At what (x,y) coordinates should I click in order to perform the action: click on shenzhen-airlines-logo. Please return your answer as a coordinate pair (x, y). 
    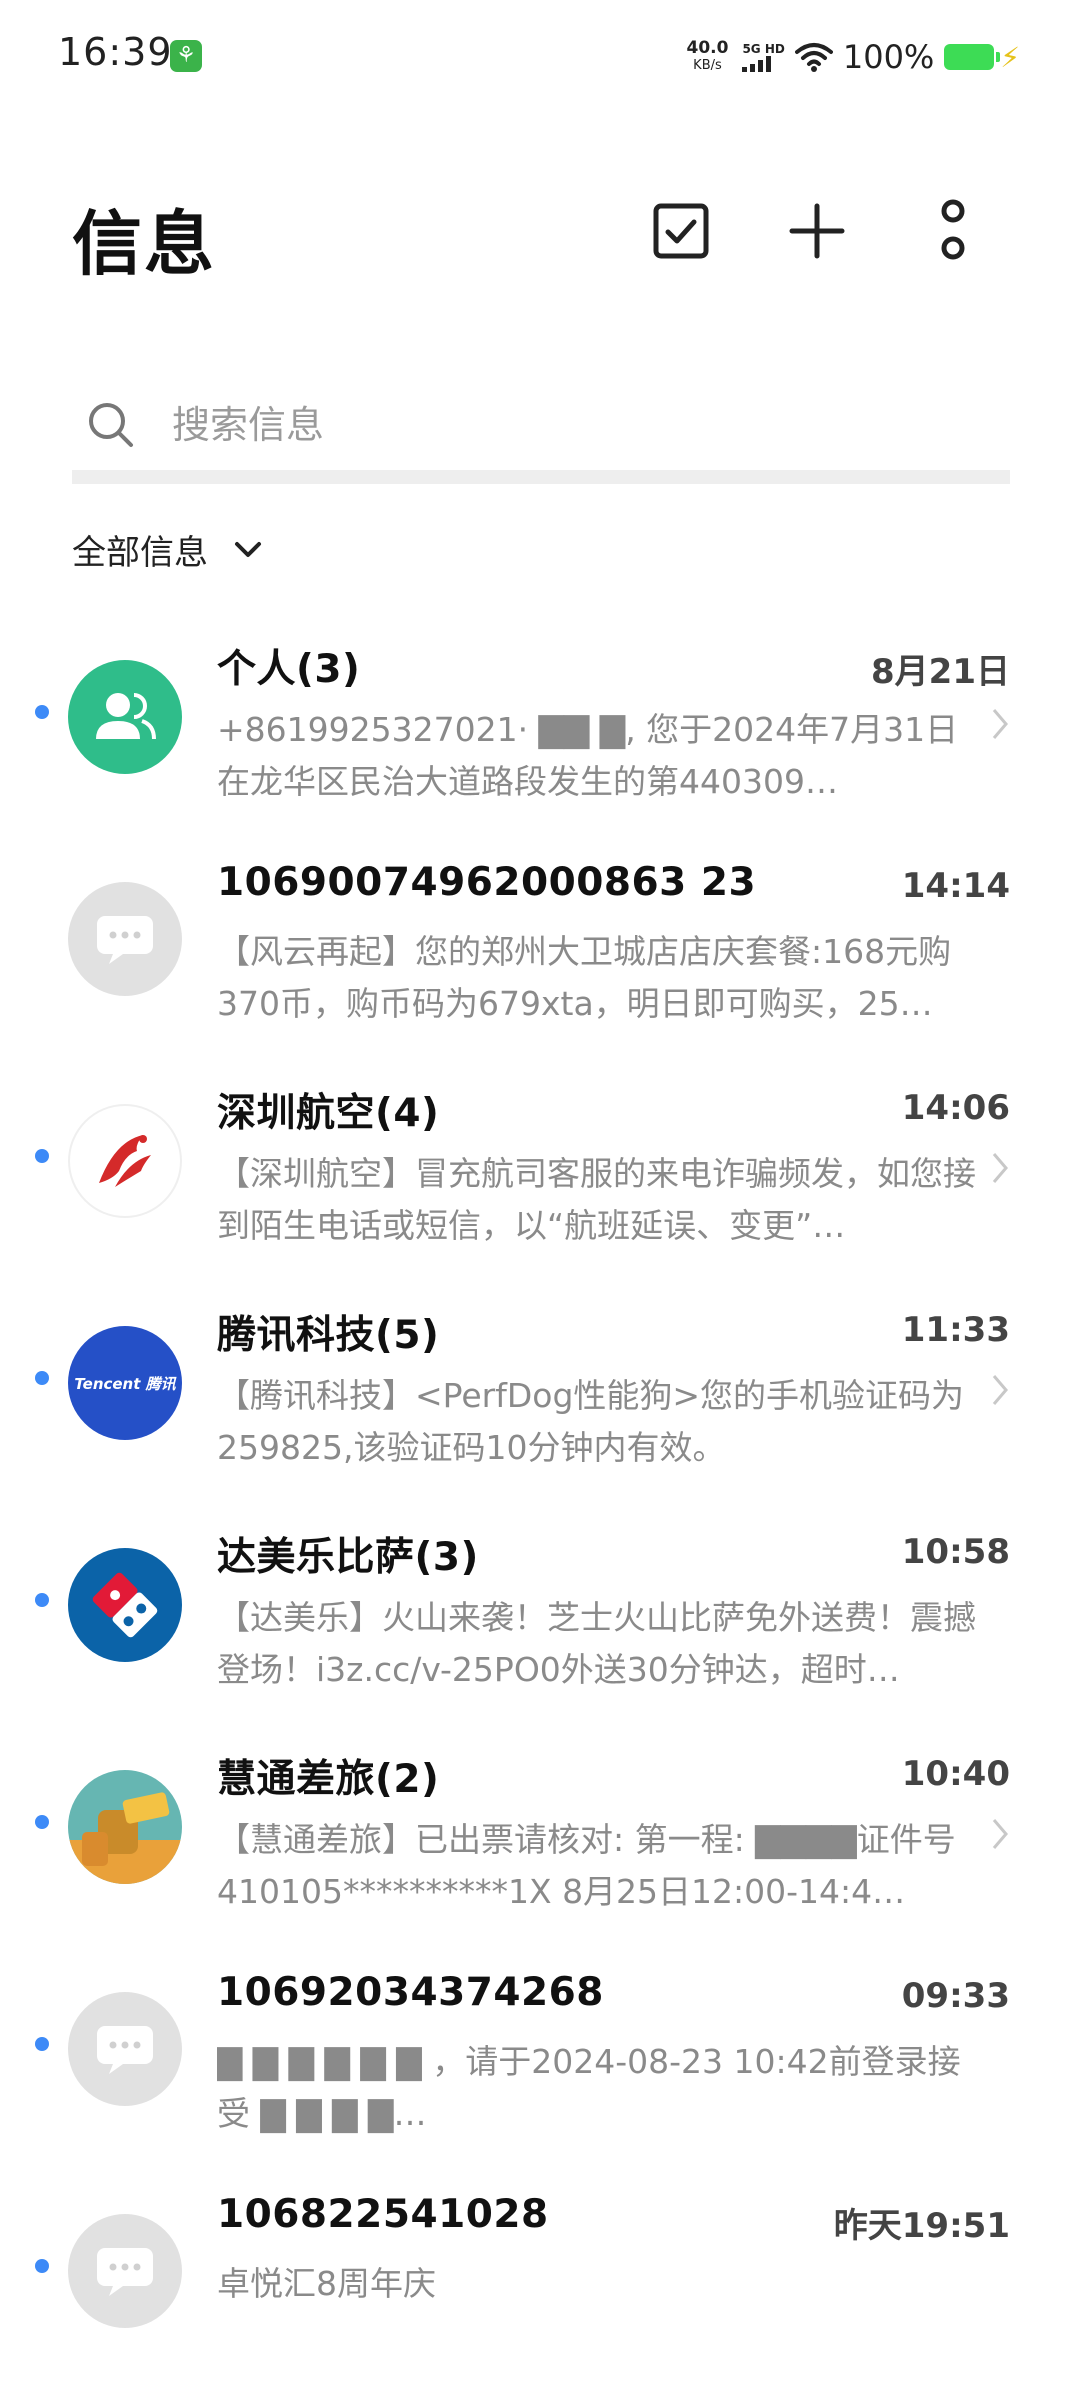
    Looking at the image, I should click on (125, 1161).